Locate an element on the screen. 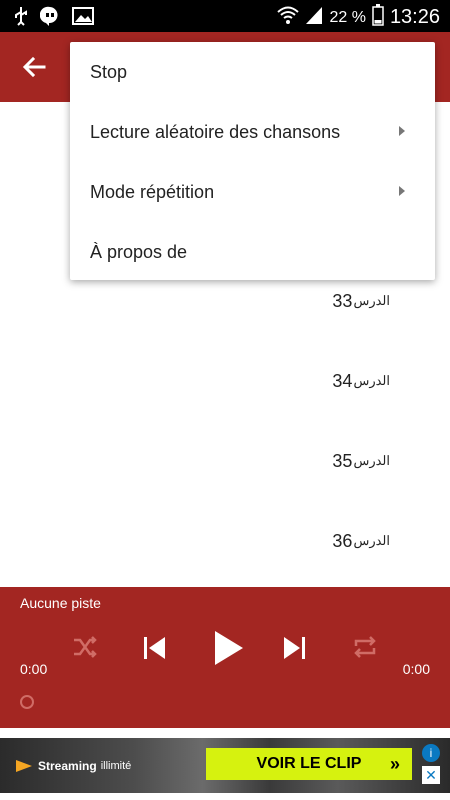 The width and height of the screenshot is (450, 800). ad-logo: Streaming illimité is located at coordinates (72, 766).